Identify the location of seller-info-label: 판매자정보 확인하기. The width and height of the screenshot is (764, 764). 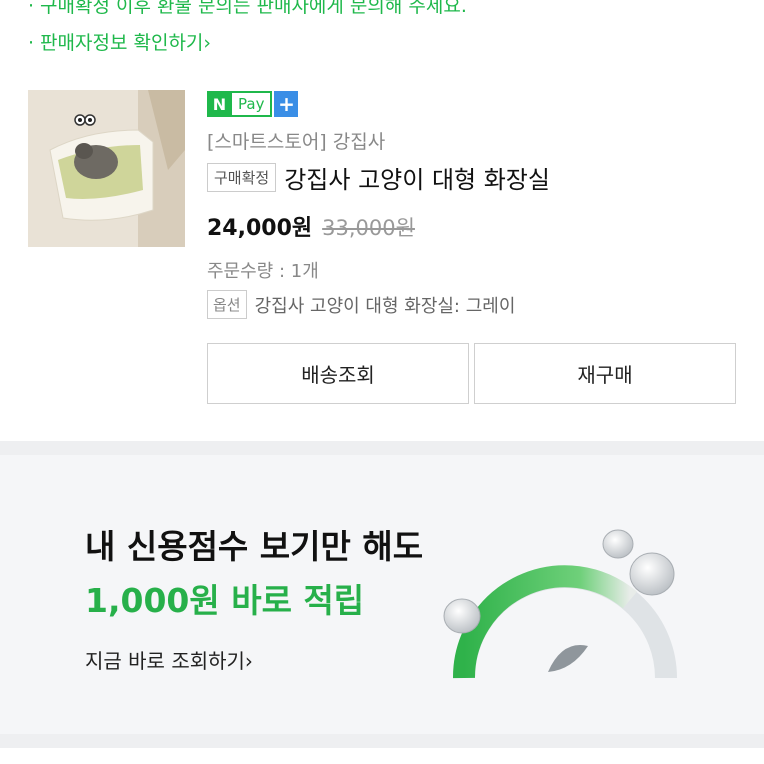
(121, 43).